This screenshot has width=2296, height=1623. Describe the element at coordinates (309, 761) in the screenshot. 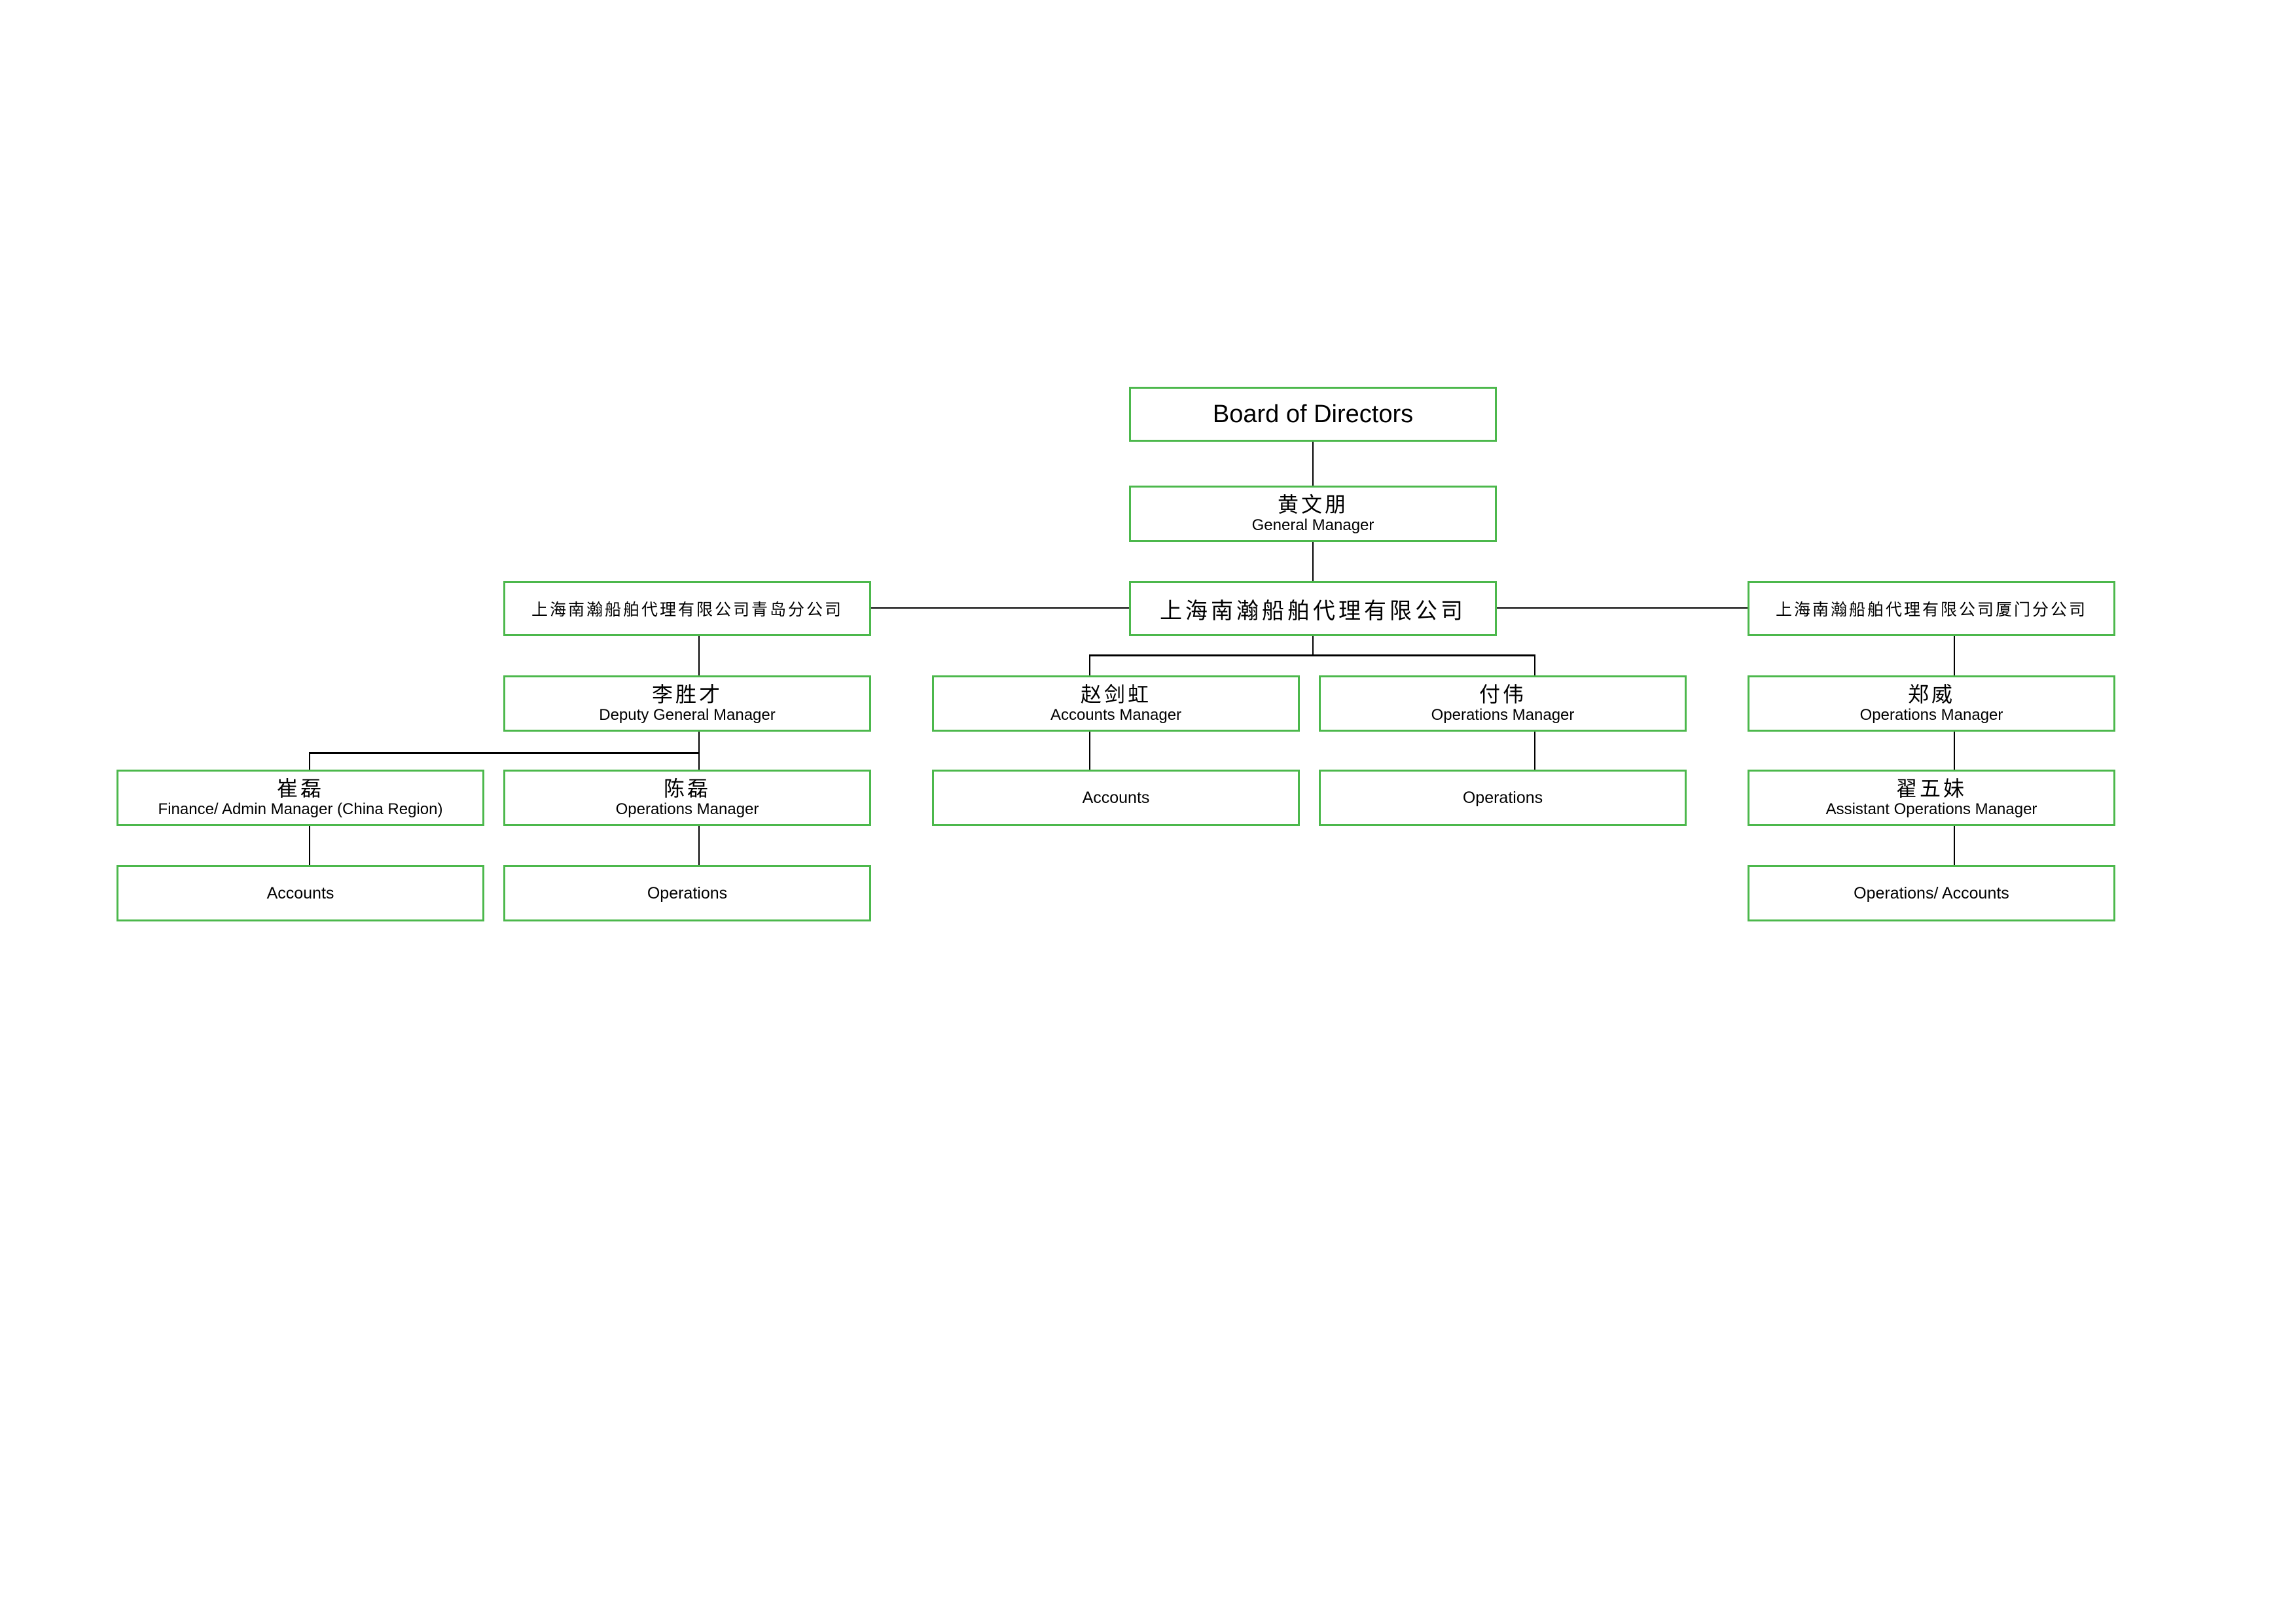

I see `connector-bus-finance` at that location.